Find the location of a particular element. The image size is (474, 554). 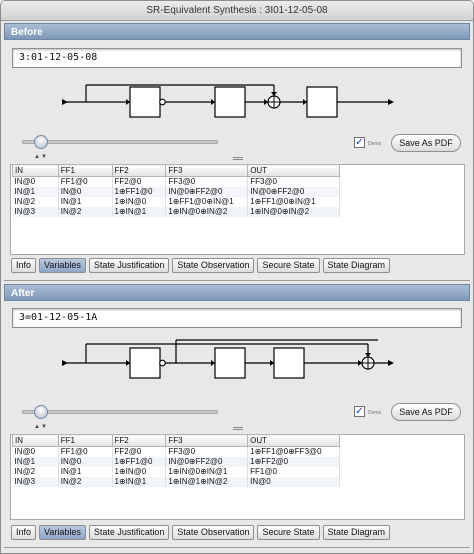

before-demo-checkbox-label: Demo is located at coordinates (375, 144).